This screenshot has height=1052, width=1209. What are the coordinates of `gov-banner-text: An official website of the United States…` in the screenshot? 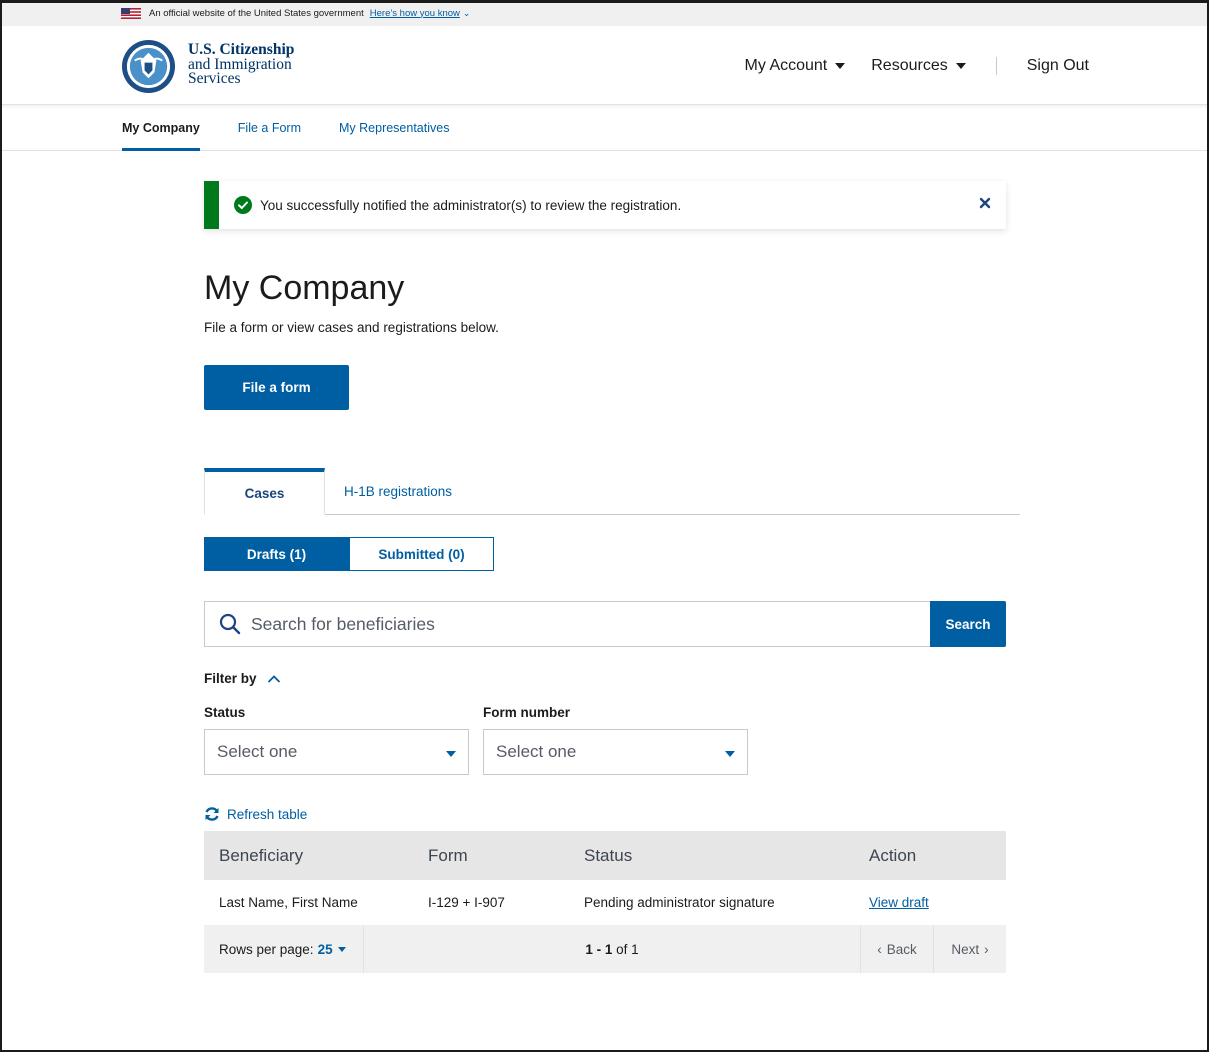 It's located at (256, 13).